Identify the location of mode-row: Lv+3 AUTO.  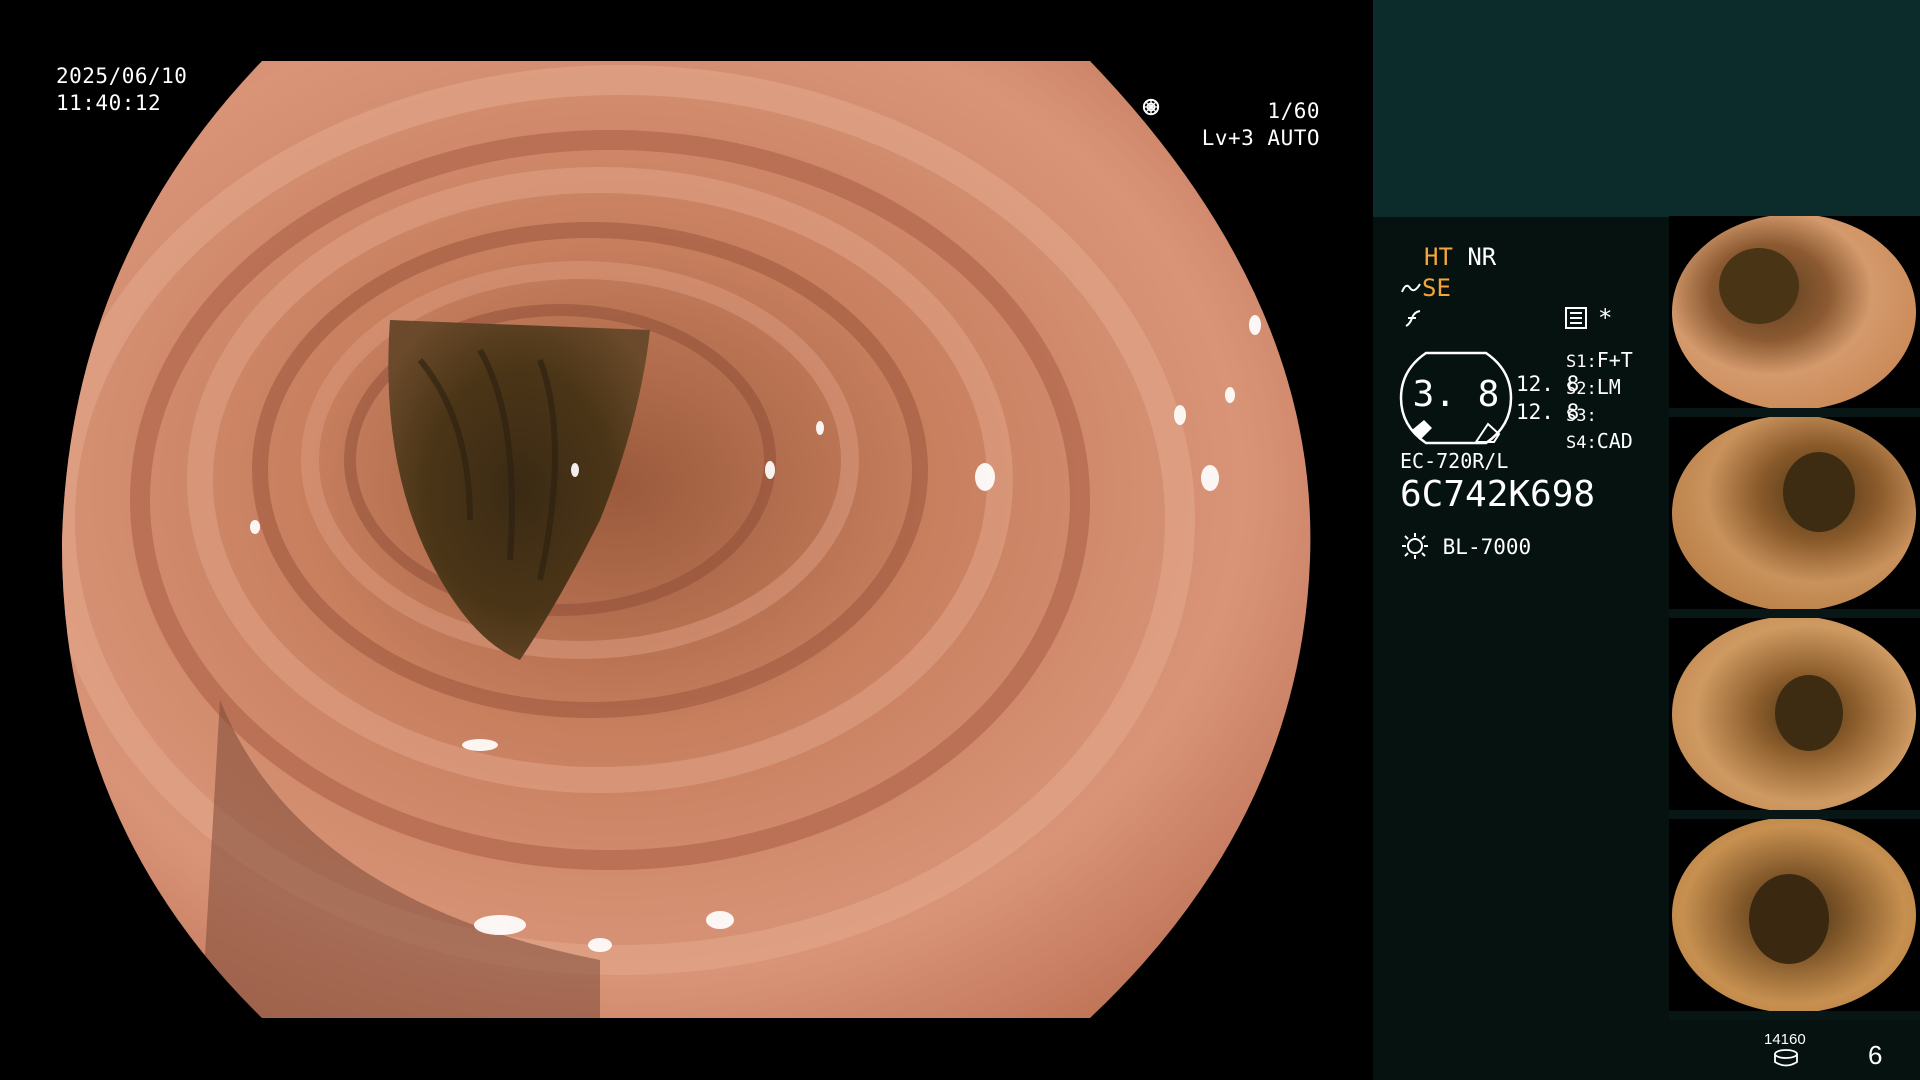
(1230, 125).